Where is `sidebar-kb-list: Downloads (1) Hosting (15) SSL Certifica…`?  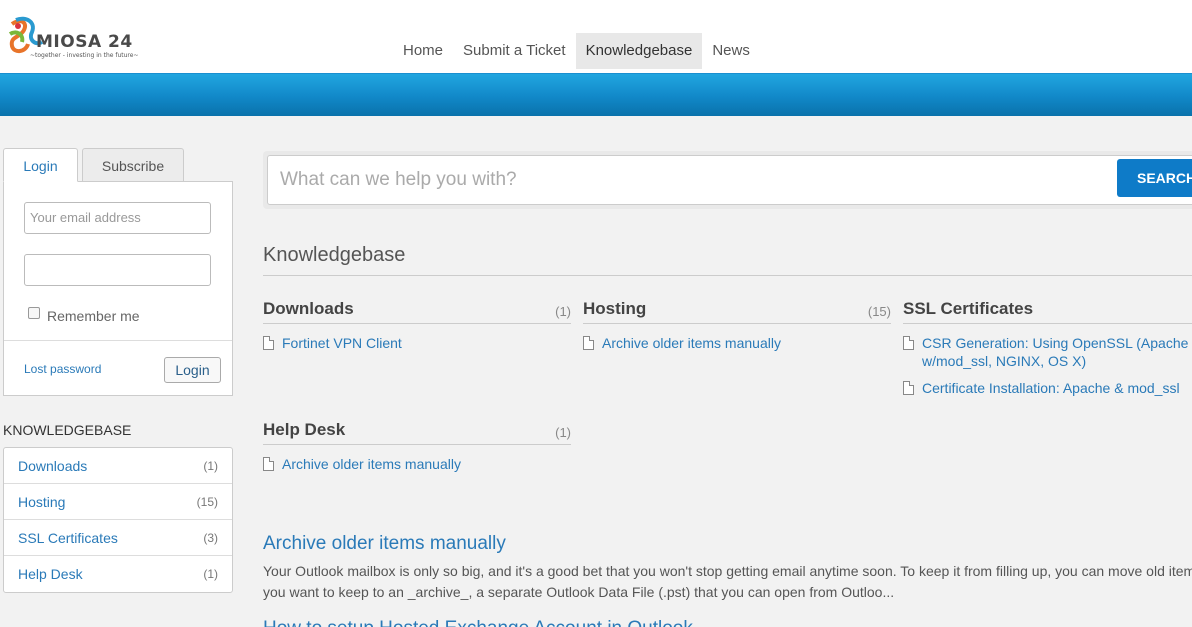 sidebar-kb-list: Downloads (1) Hosting (15) SSL Certifica… is located at coordinates (118, 520).